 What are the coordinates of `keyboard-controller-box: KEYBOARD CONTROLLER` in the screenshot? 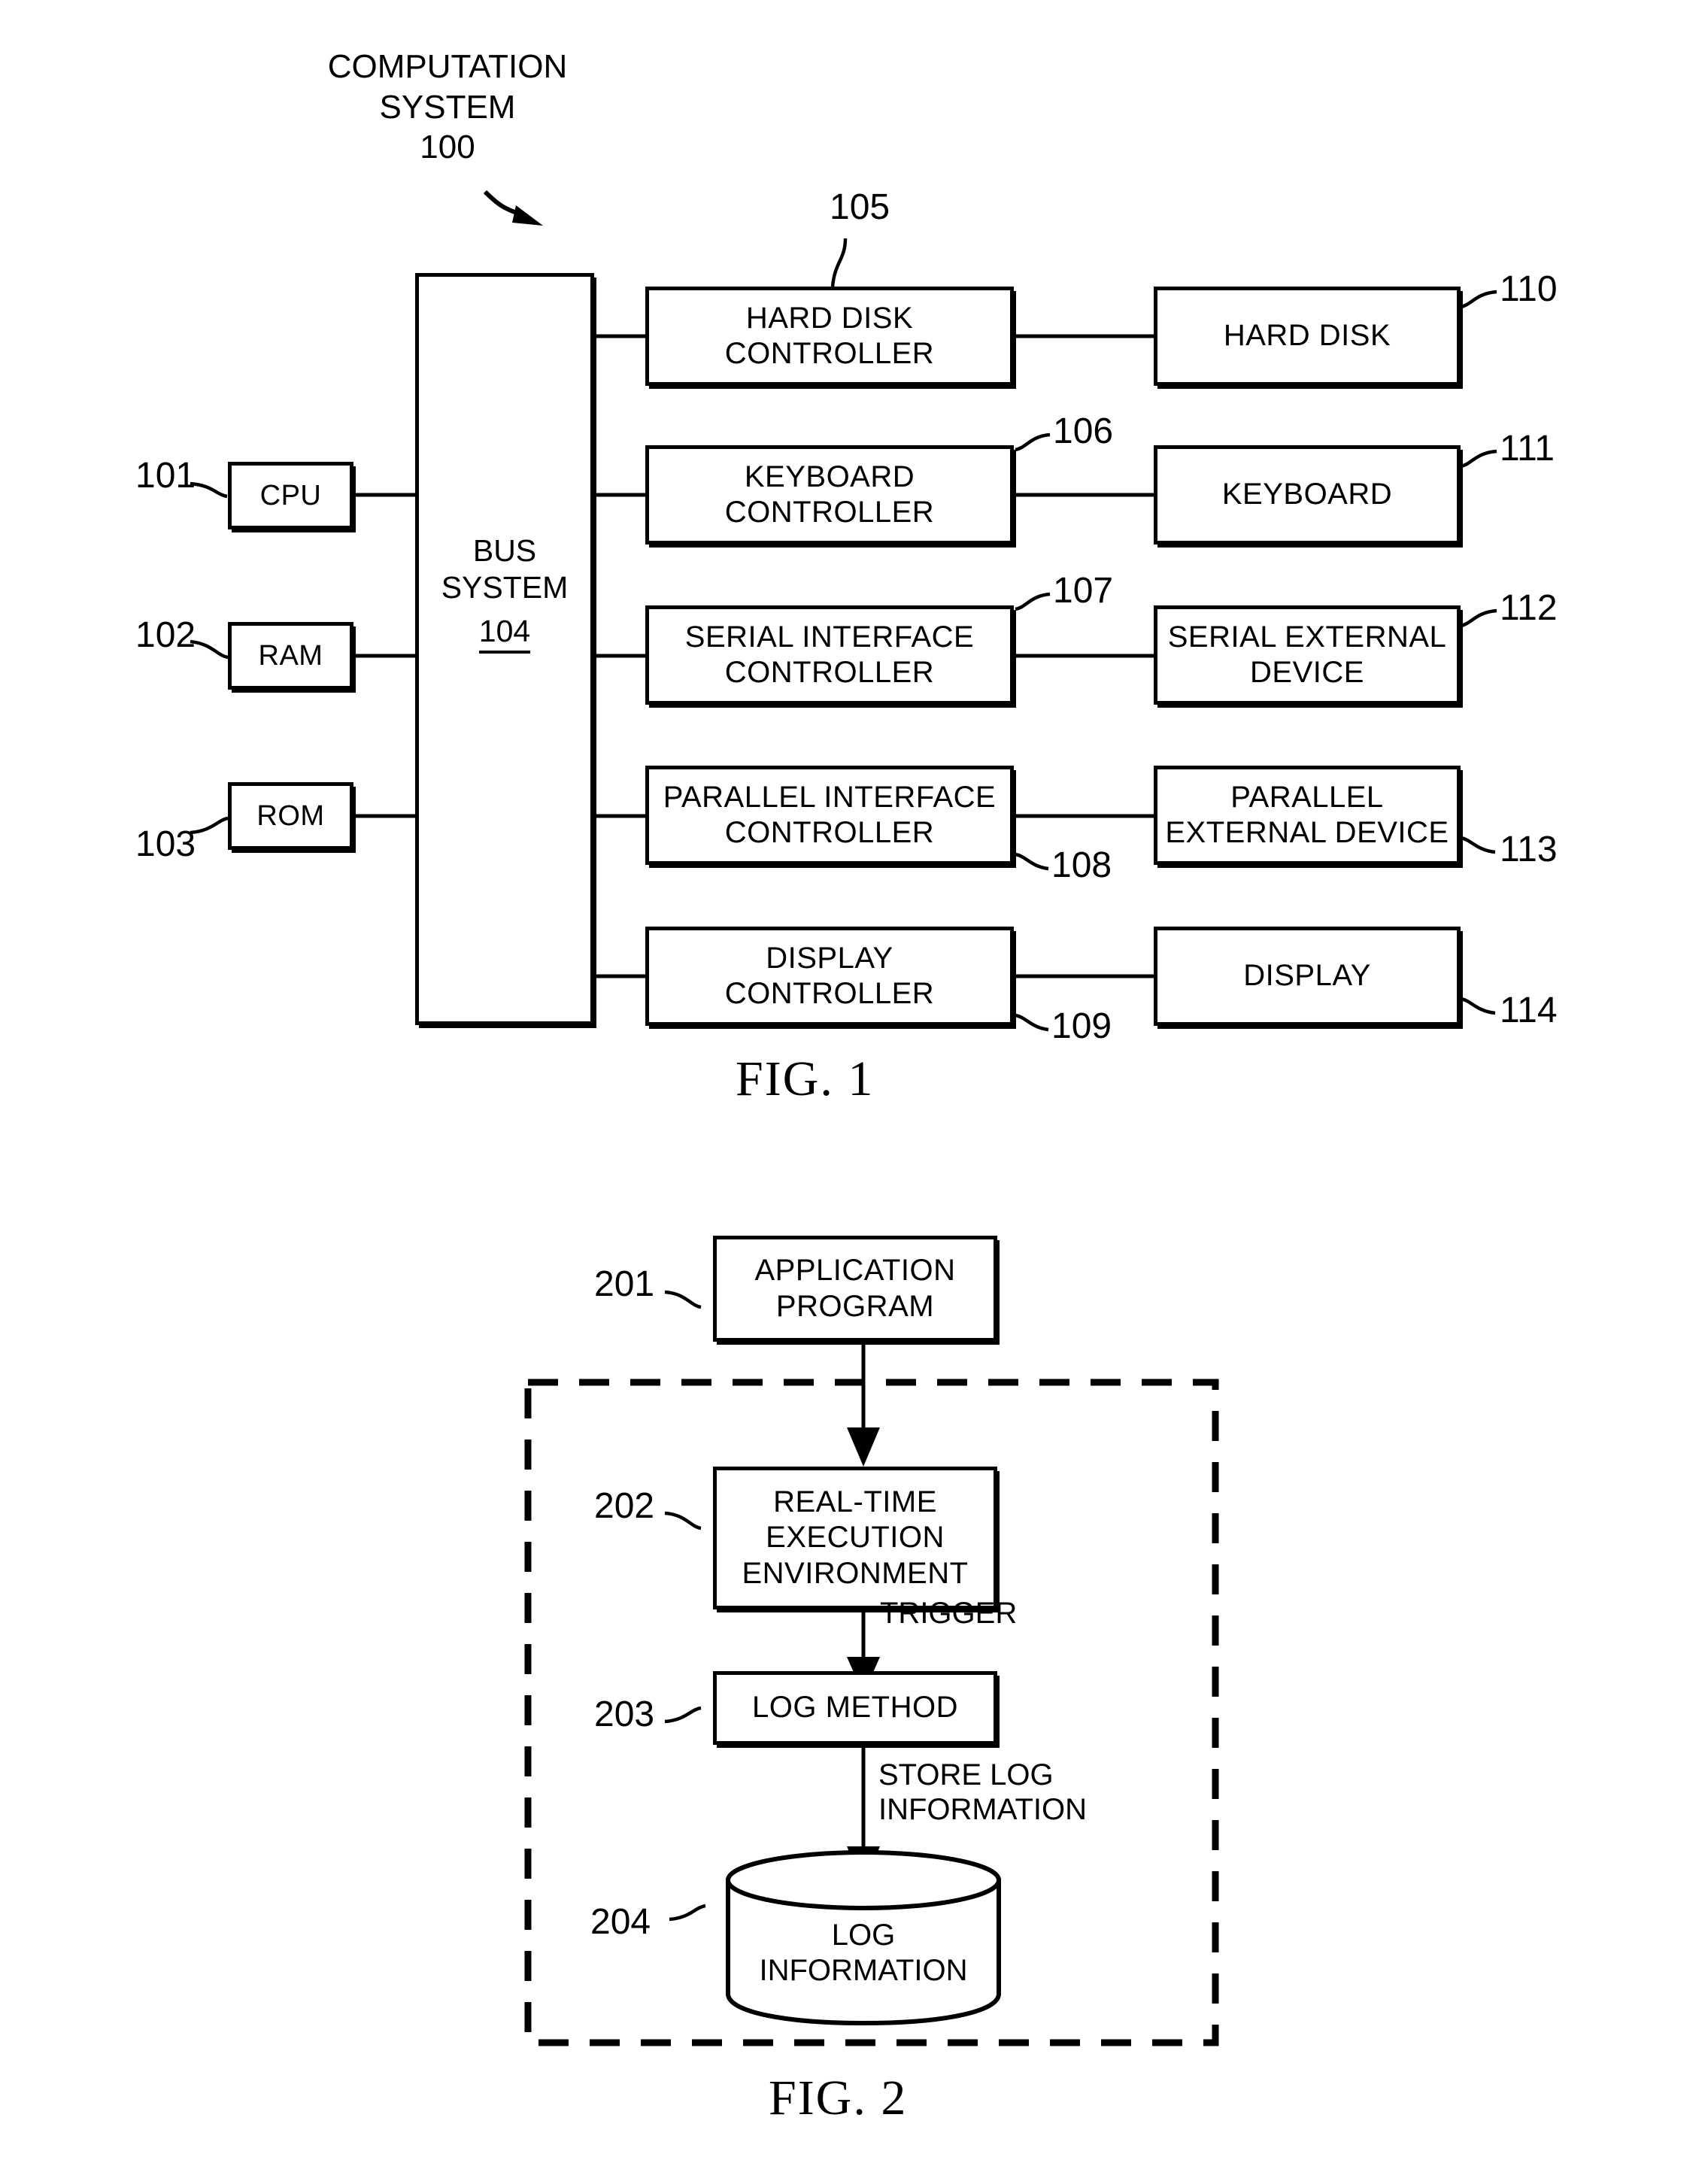 It's located at (830, 495).